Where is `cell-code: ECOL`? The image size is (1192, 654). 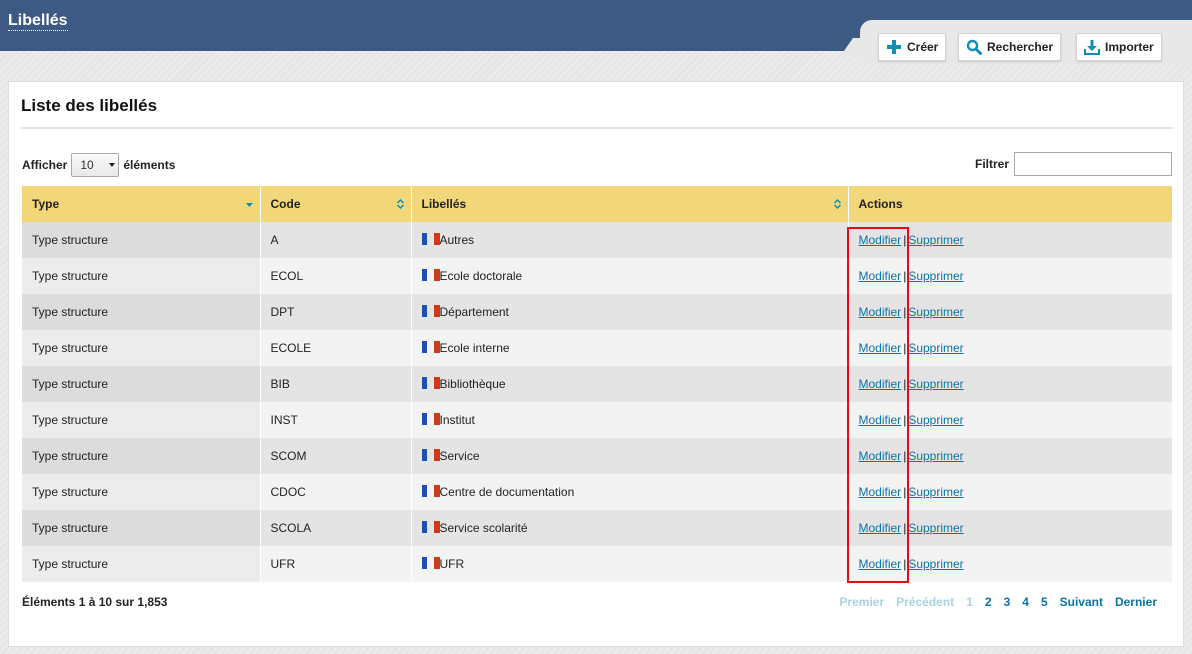
cell-code: ECOL is located at coordinates (336, 276).